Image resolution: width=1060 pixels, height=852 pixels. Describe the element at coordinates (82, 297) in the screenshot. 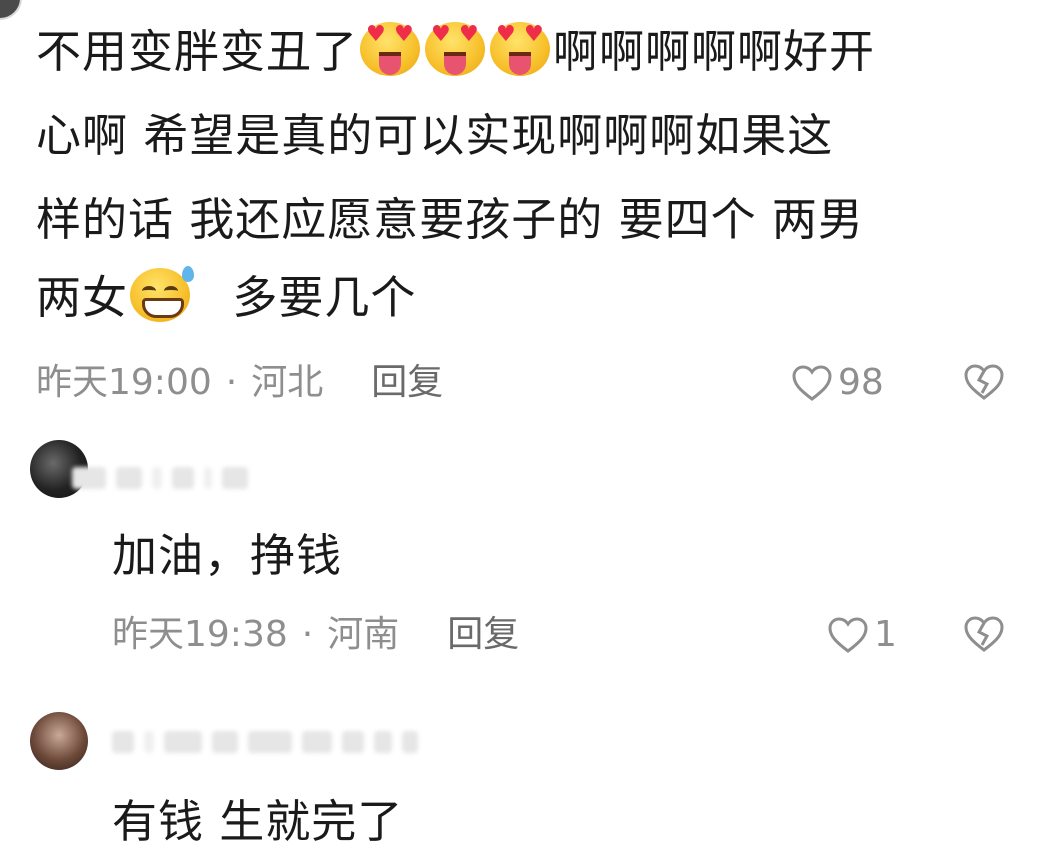

I see `comment-text: 两女` at that location.